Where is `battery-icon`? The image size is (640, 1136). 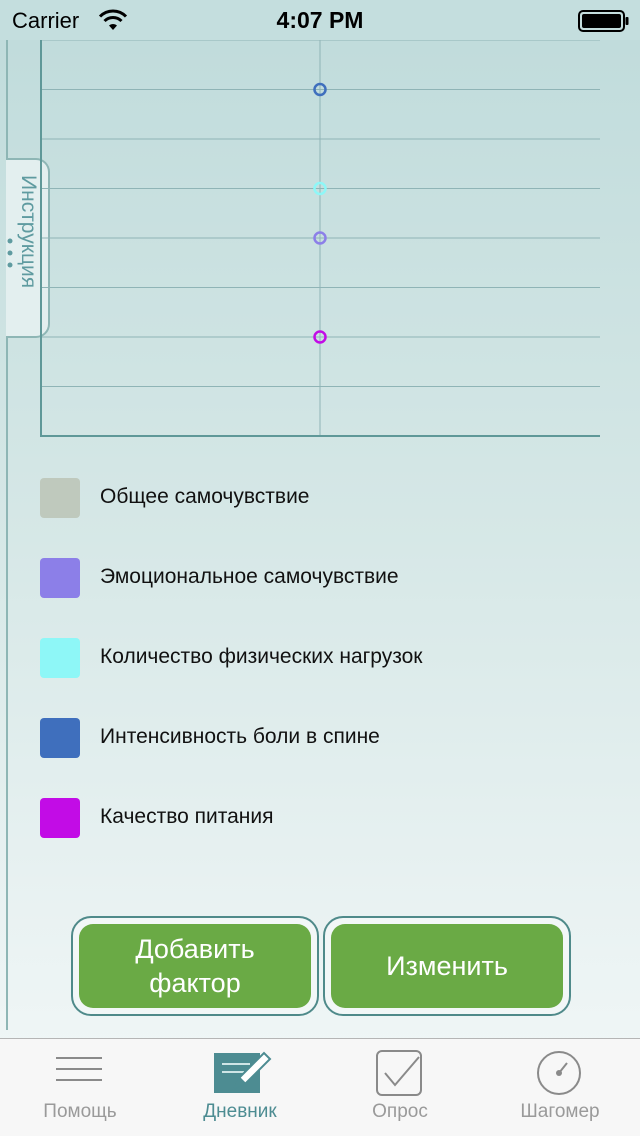
battery-icon is located at coordinates (603, 21).